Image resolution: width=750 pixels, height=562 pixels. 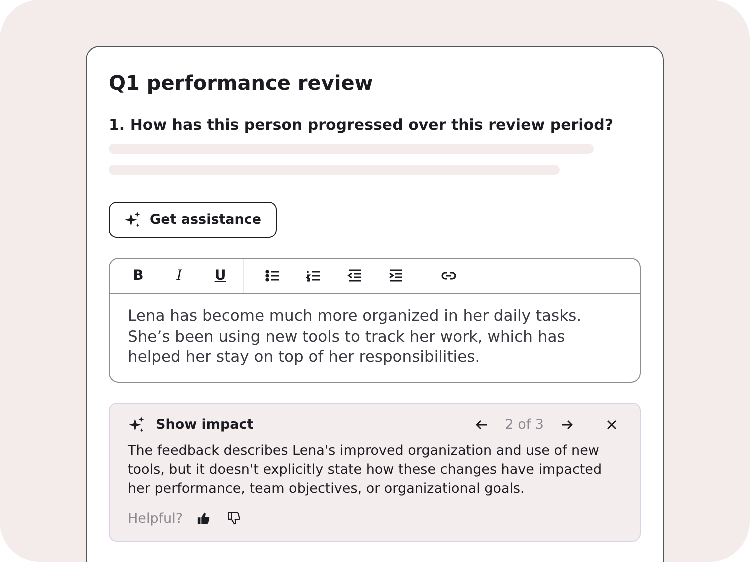 I want to click on indent-icon, so click(x=396, y=276).